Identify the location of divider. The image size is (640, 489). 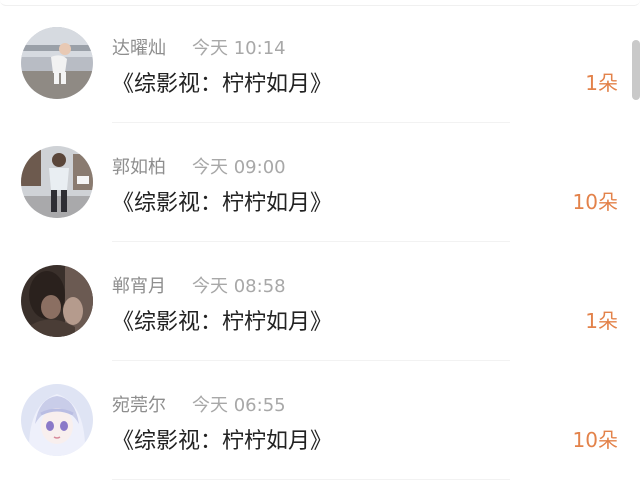
(311, 479).